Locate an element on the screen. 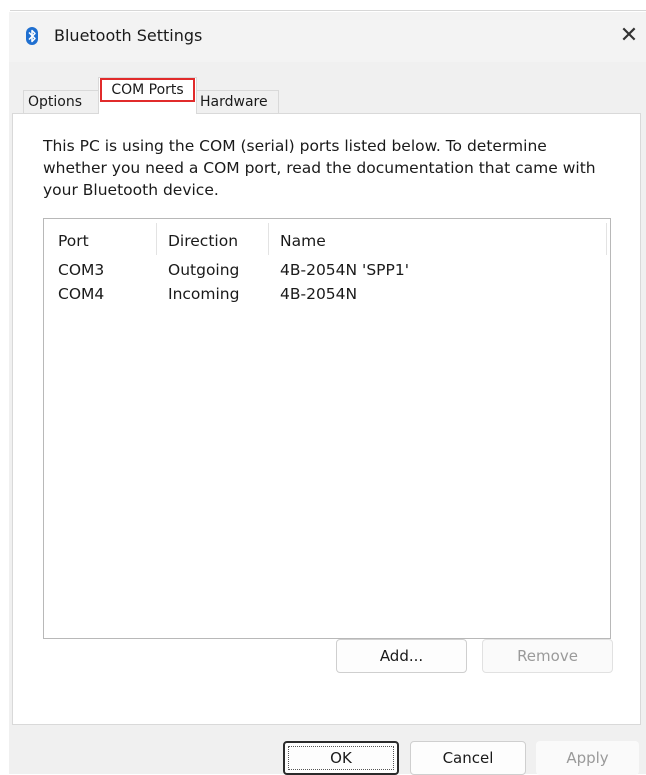  column-header-direction: Direction is located at coordinates (203, 241).